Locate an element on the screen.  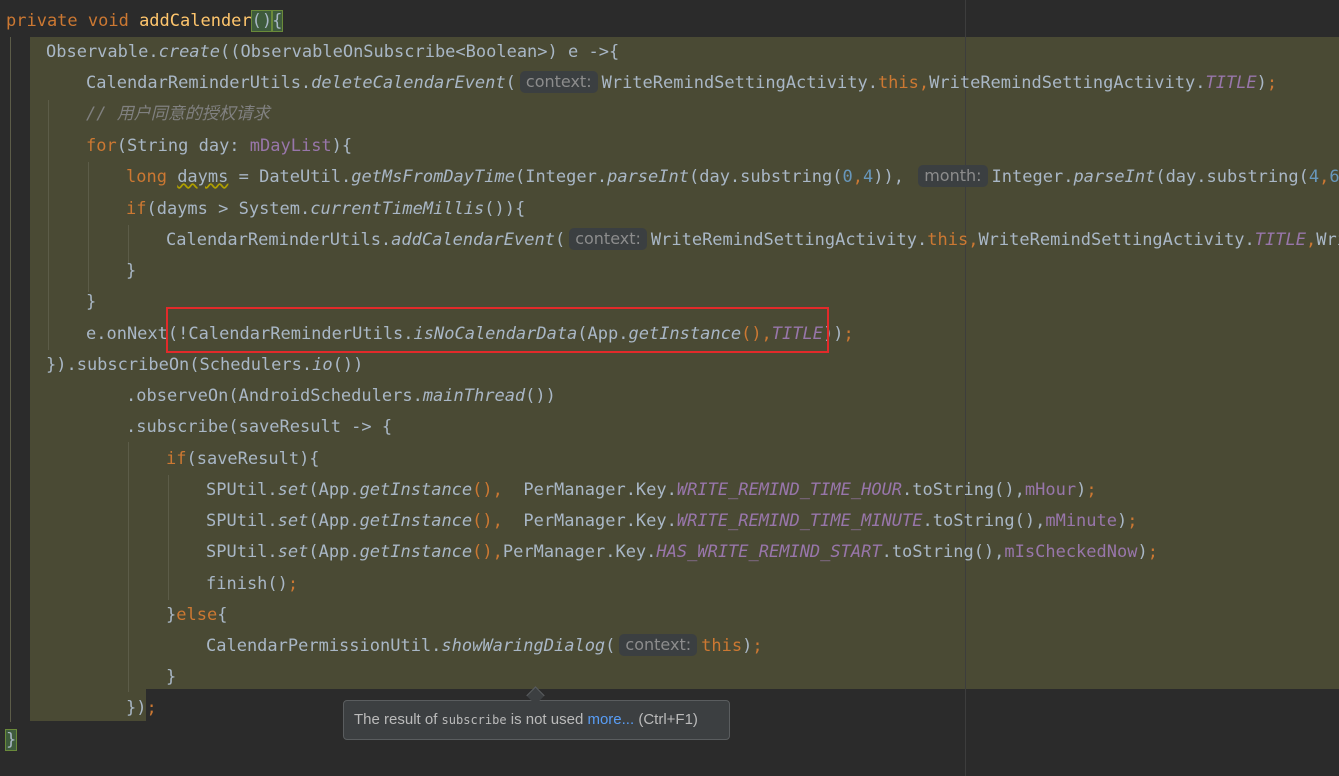
field: mMinute is located at coordinates (1081, 521).